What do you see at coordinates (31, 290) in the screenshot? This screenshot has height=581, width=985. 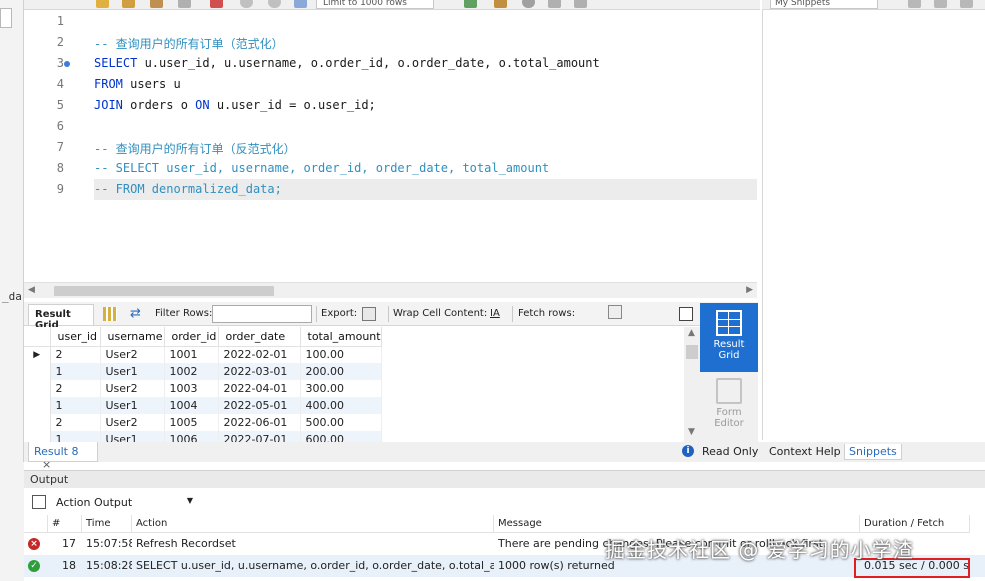 I see `scroll-left-icon: ◀` at bounding box center [31, 290].